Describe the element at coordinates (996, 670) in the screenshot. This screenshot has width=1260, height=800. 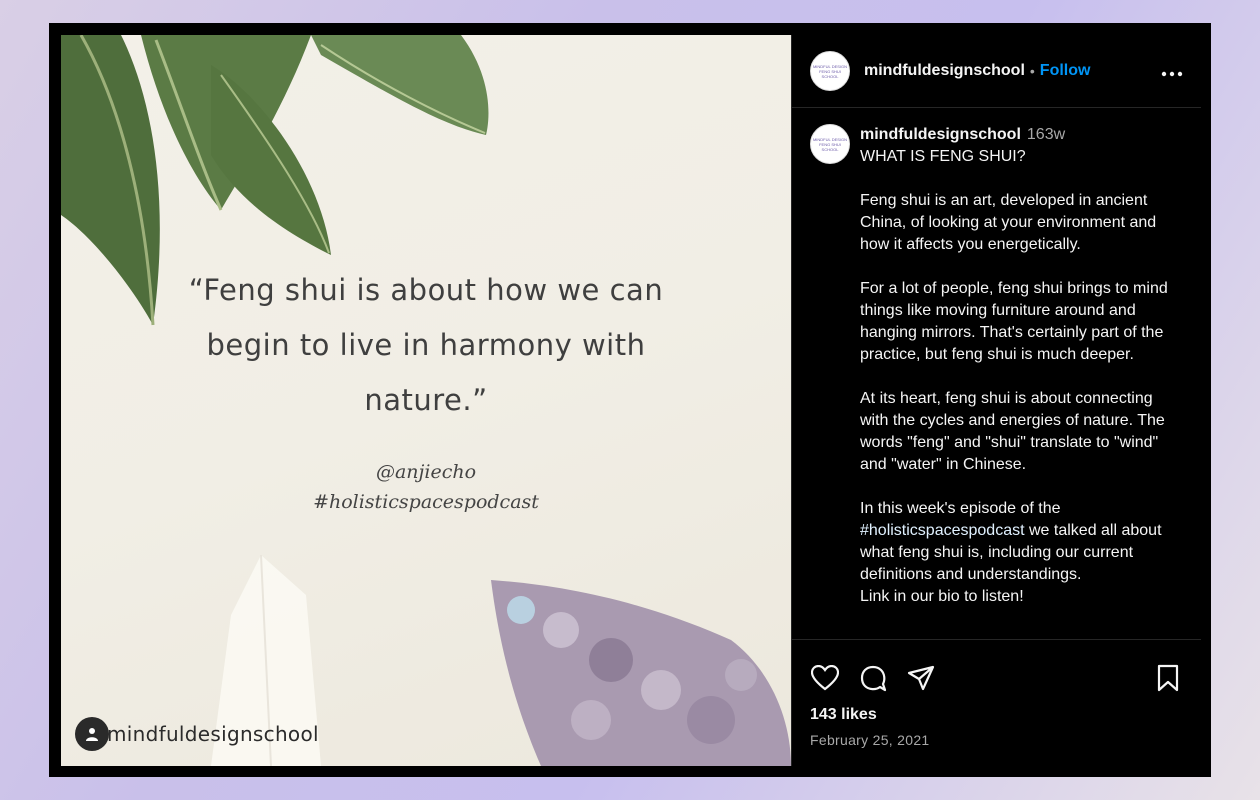
I see `action-bar` at that location.